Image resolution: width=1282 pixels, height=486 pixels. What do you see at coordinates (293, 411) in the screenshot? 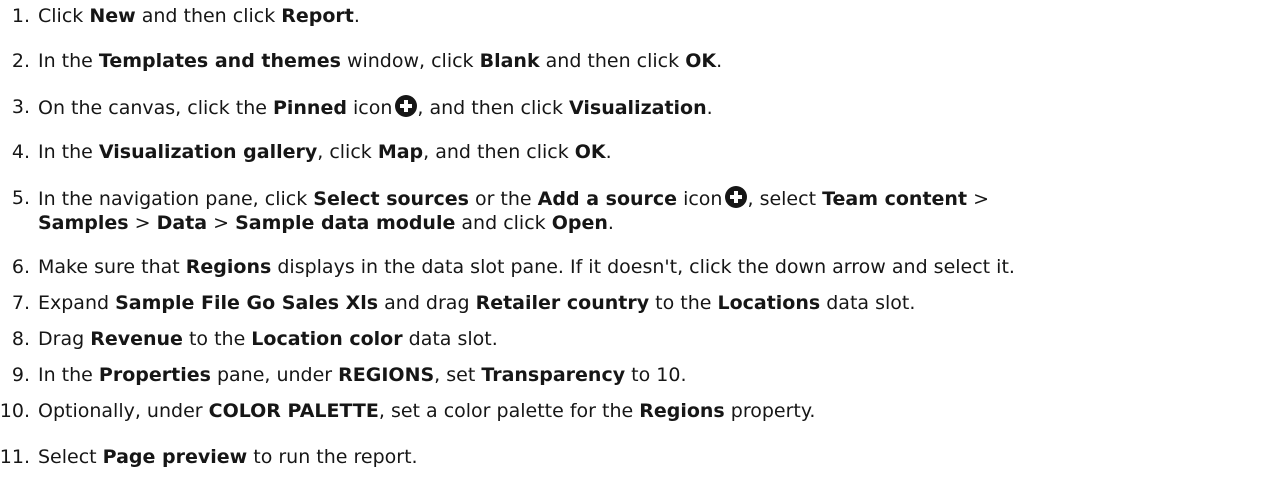
I see `bold-term: COLOR PALETTE` at bounding box center [293, 411].